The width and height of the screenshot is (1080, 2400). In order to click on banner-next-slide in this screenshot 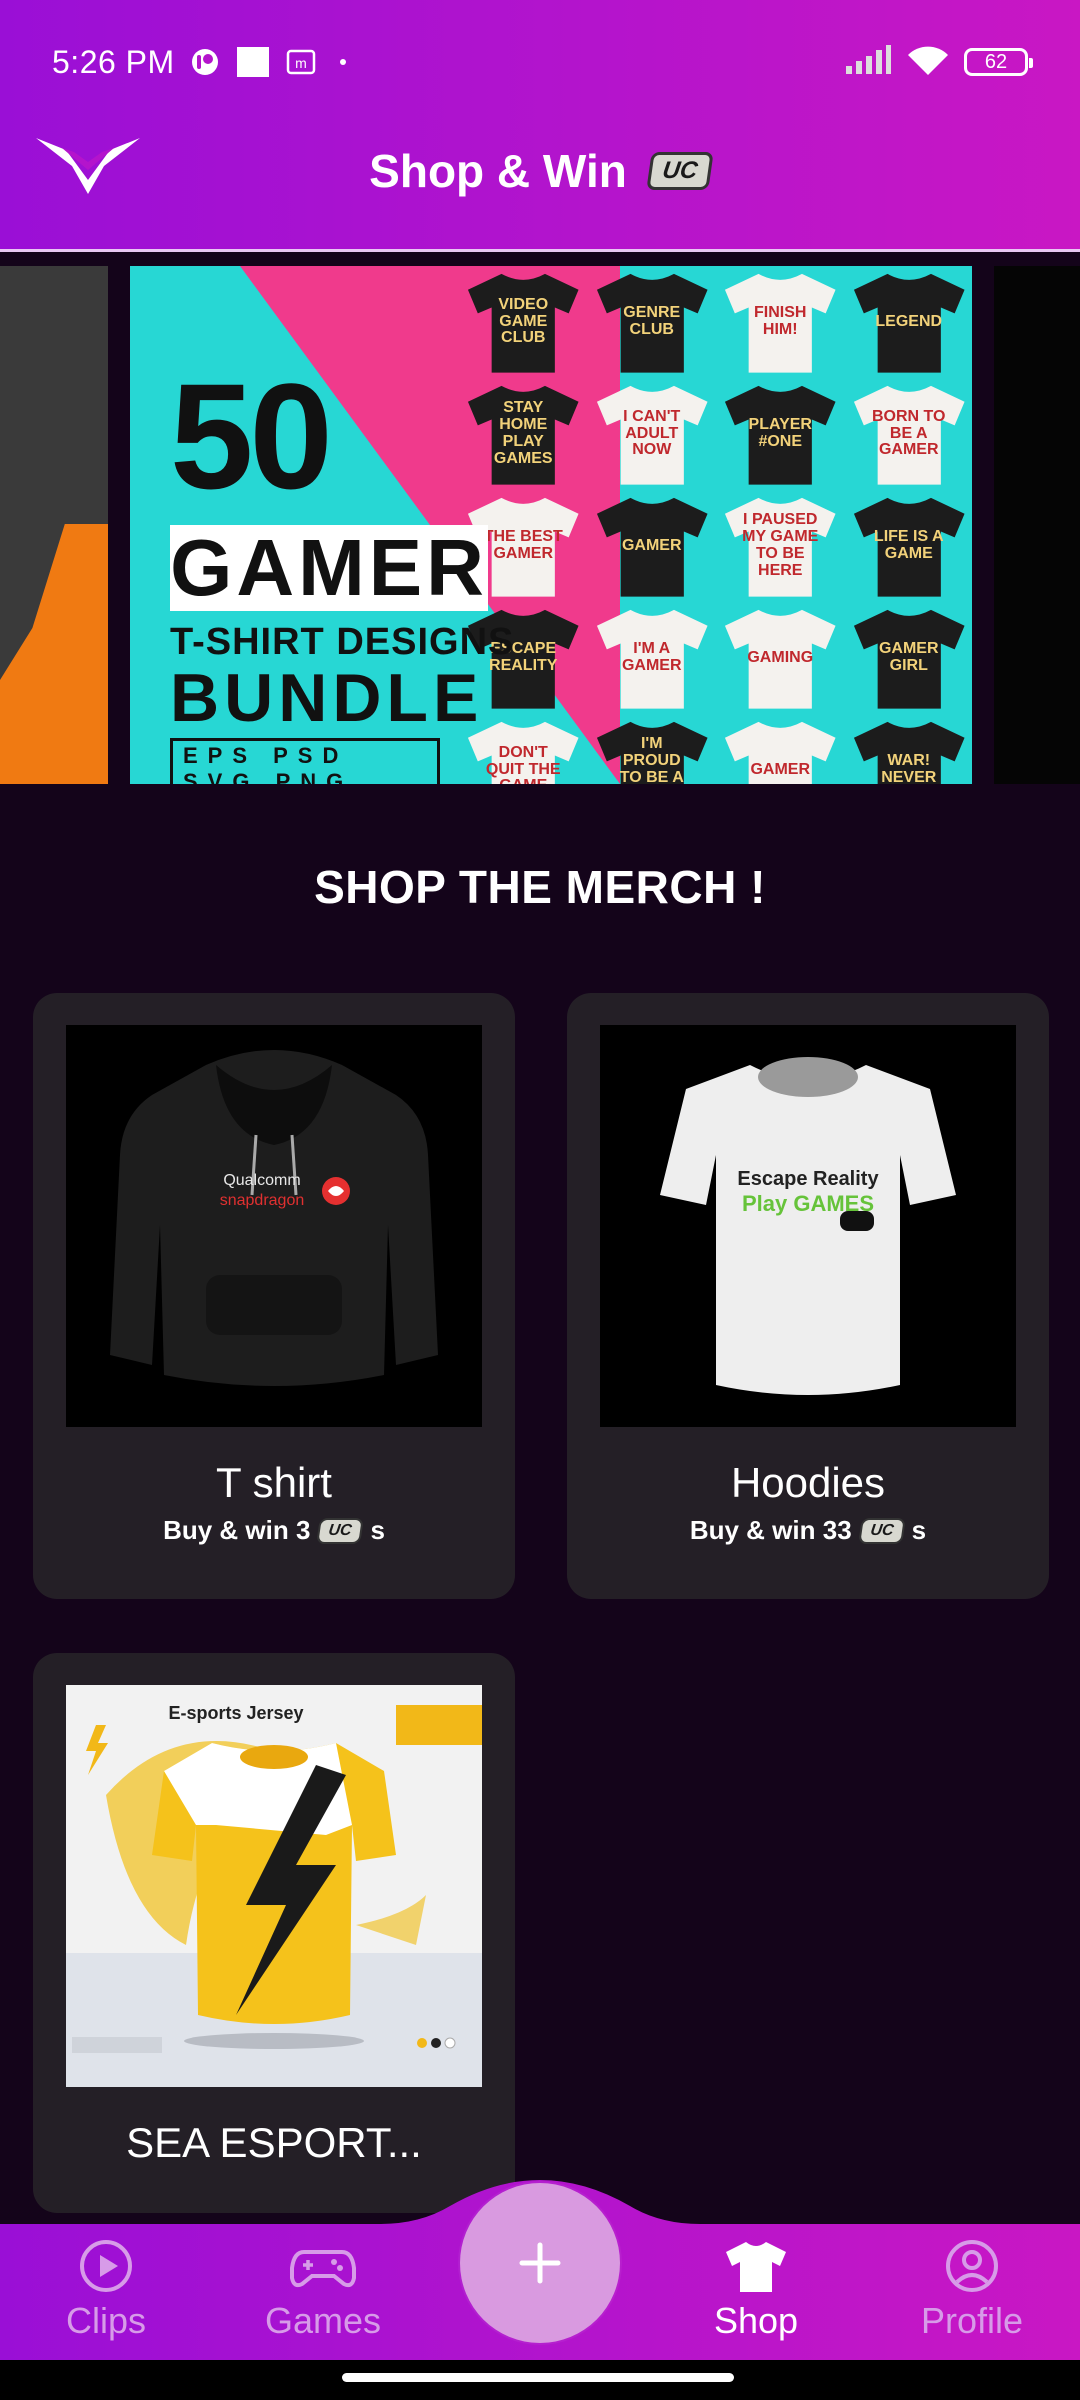, I will do `click(1037, 525)`.